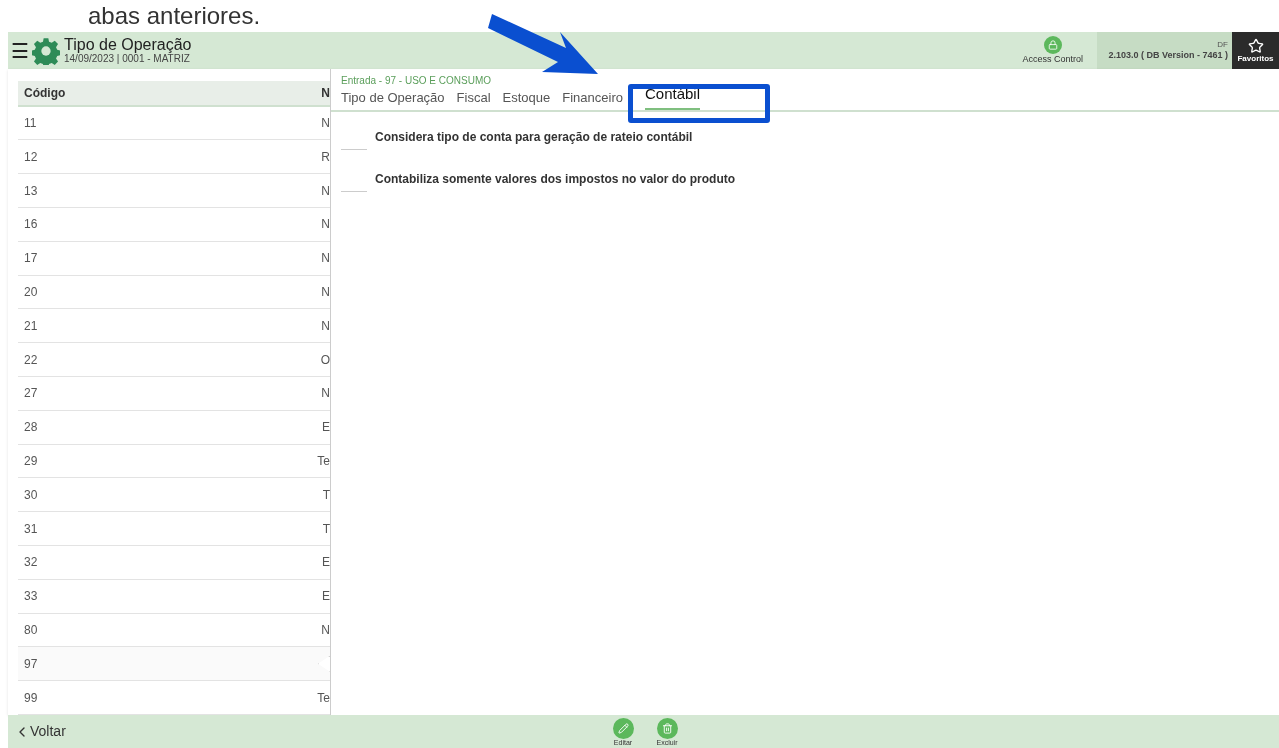 The width and height of the screenshot is (1279, 748). Describe the element at coordinates (31, 664) in the screenshot. I see `code-cell-text: 97` at that location.